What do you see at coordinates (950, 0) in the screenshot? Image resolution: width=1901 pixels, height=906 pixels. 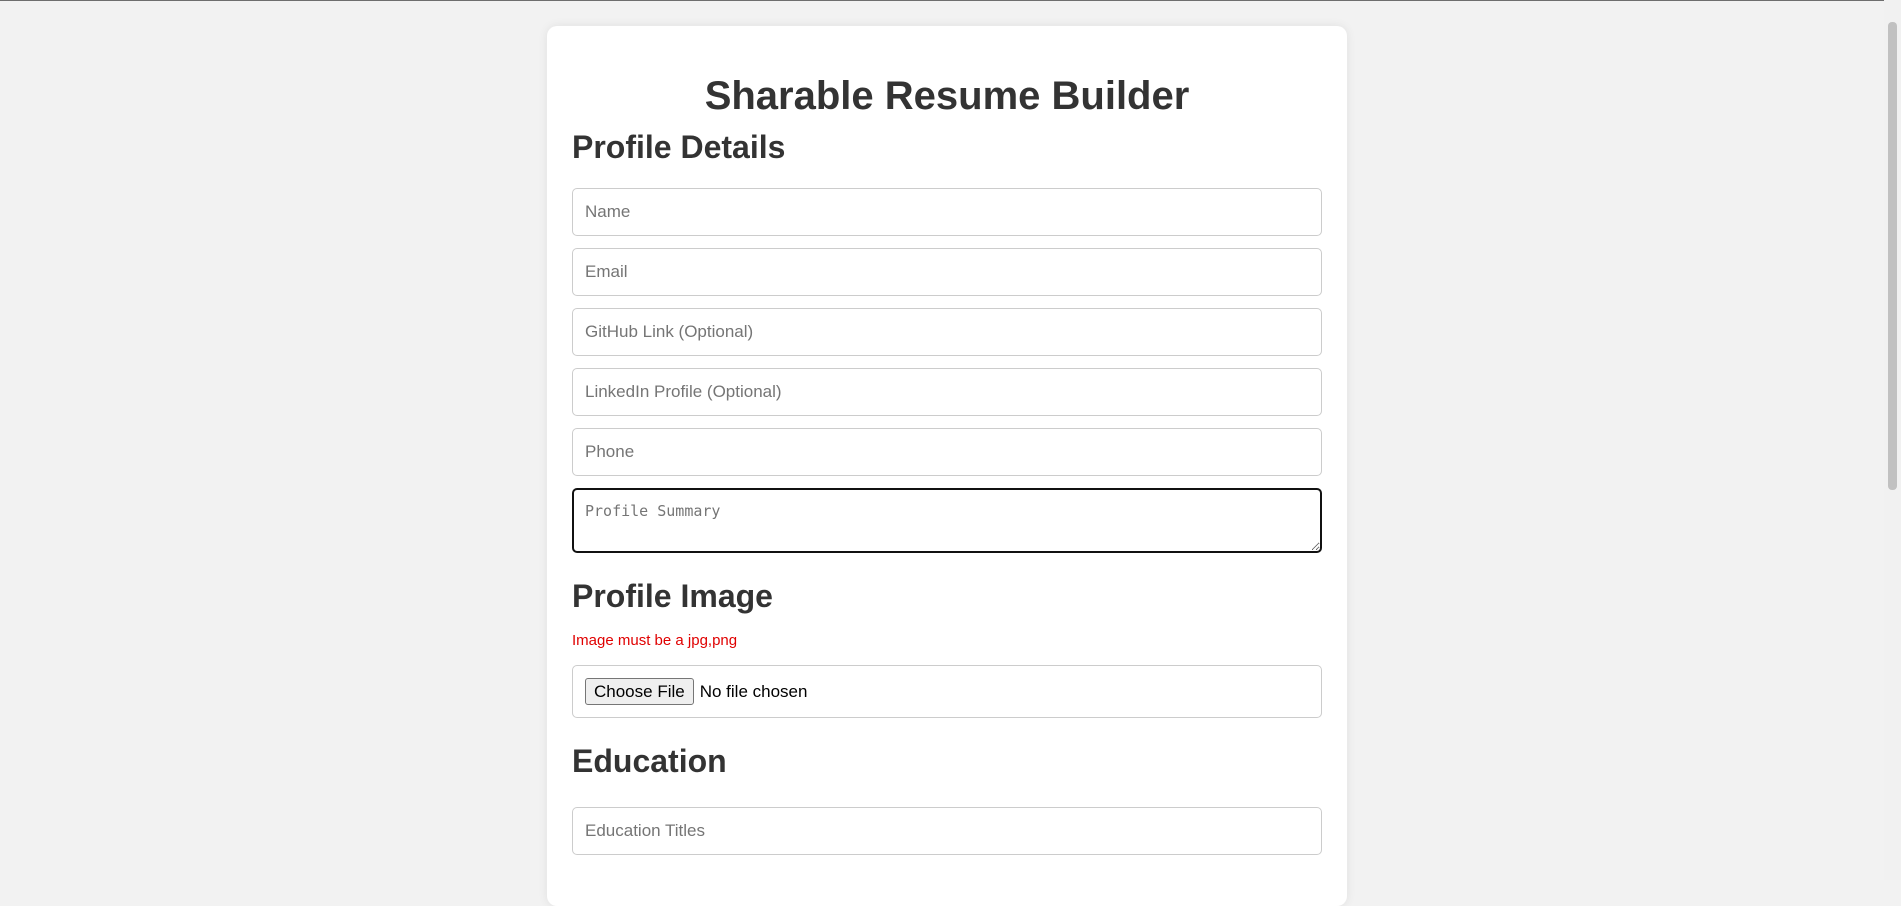 I see `window-top-border` at bounding box center [950, 0].